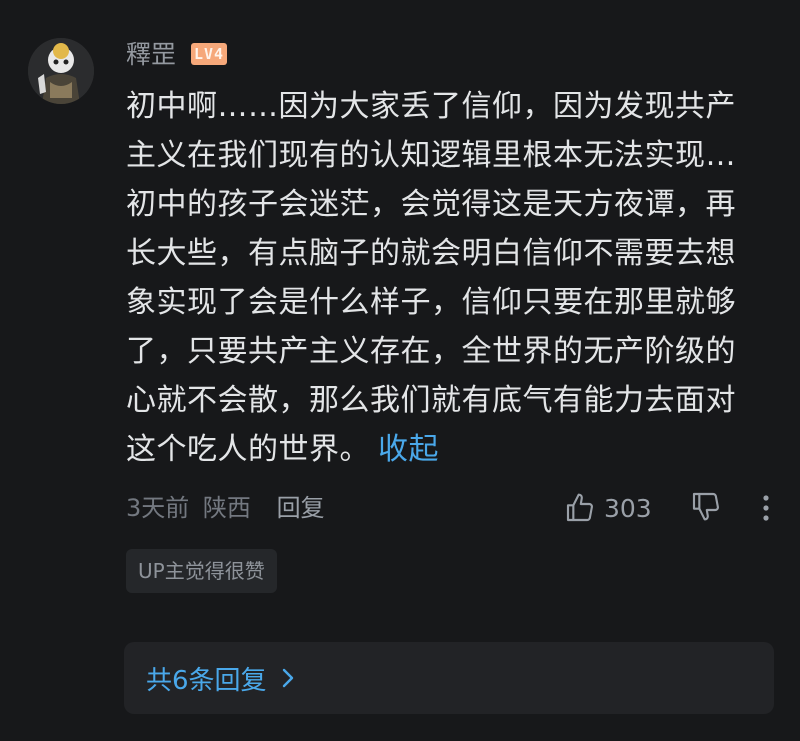 Image resolution: width=800 pixels, height=741 pixels. I want to click on more-button, so click(766, 508).